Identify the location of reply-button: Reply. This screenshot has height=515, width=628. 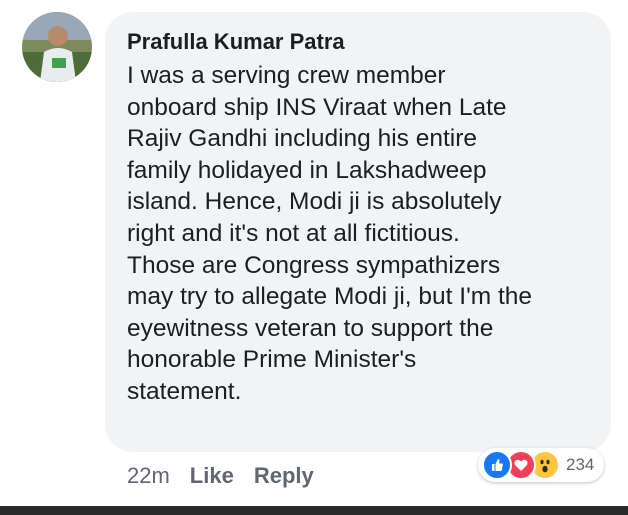
(284, 476).